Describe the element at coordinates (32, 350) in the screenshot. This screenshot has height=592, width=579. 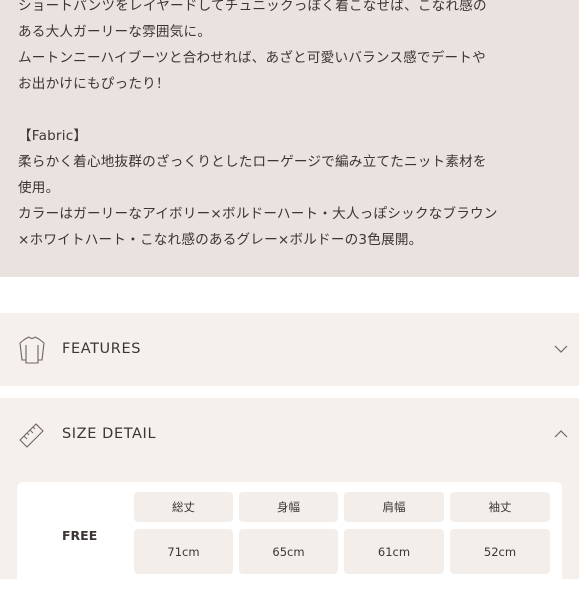
I see `sweater-icon` at that location.